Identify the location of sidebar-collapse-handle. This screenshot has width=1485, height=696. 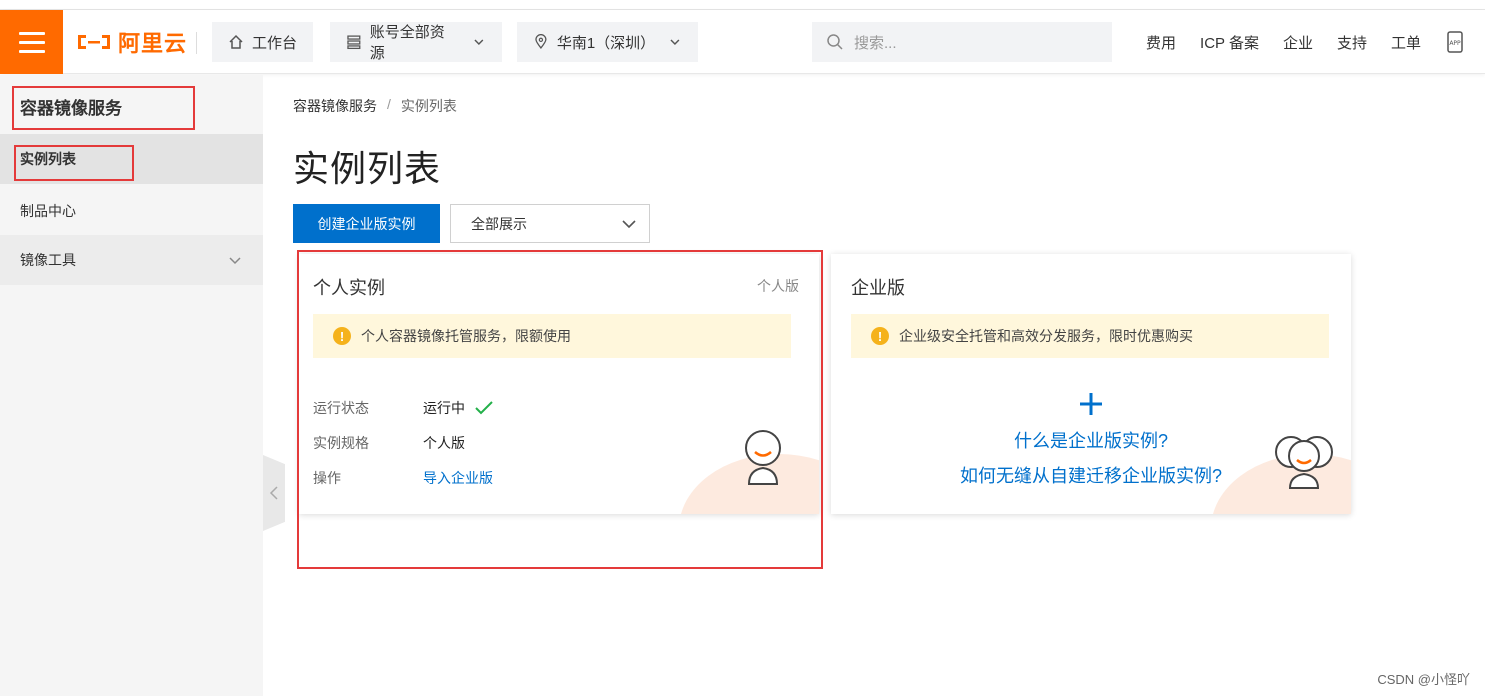
(274, 493).